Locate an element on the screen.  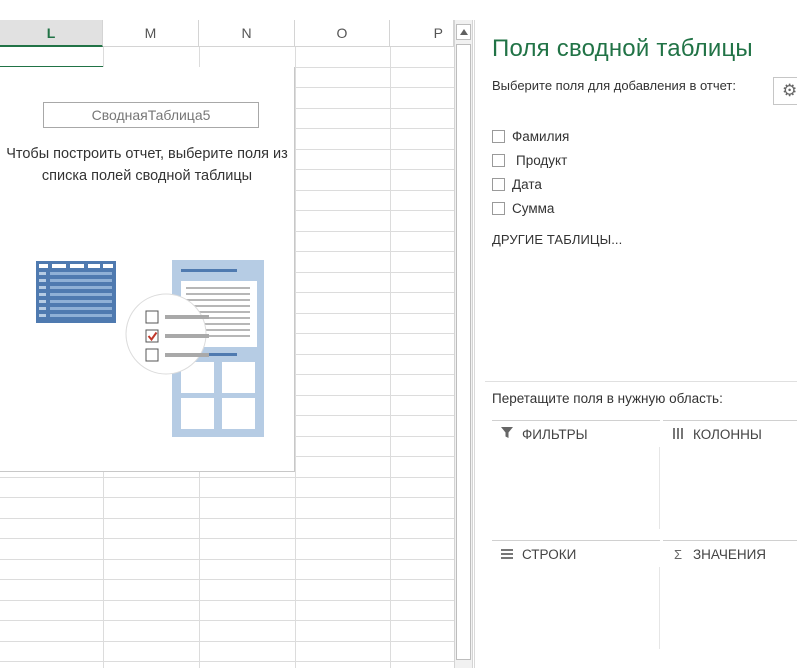
drag-fields-hint: Перетащите поля в нужную область: is located at coordinates (607, 398).